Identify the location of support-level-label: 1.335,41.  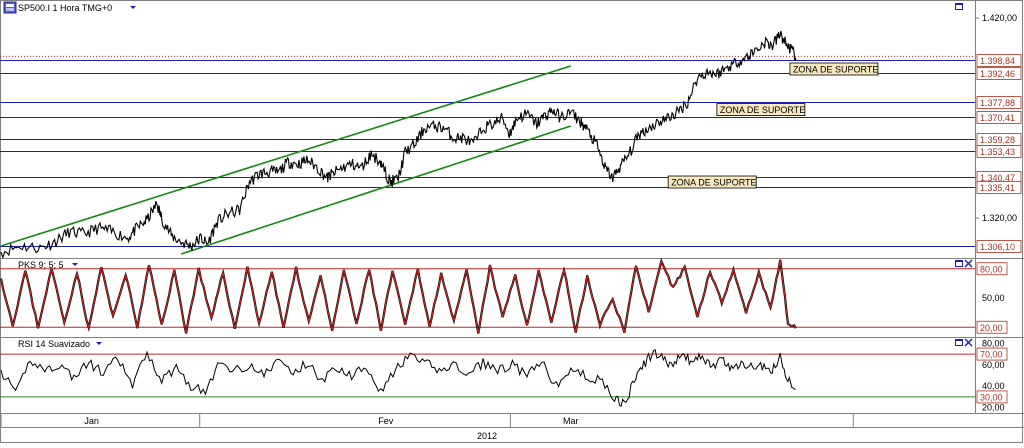
(997, 188).